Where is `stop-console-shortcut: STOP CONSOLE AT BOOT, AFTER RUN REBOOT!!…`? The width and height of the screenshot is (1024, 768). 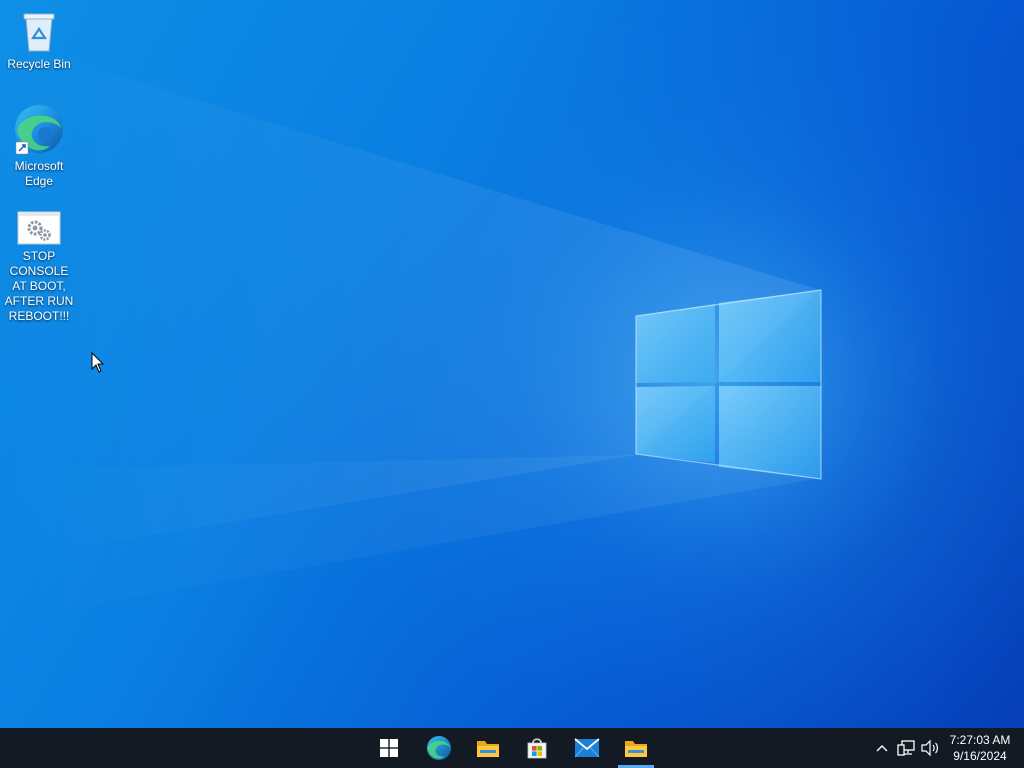 stop-console-shortcut: STOP CONSOLE AT BOOT, AFTER RUN REBOOT!!… is located at coordinates (39, 267).